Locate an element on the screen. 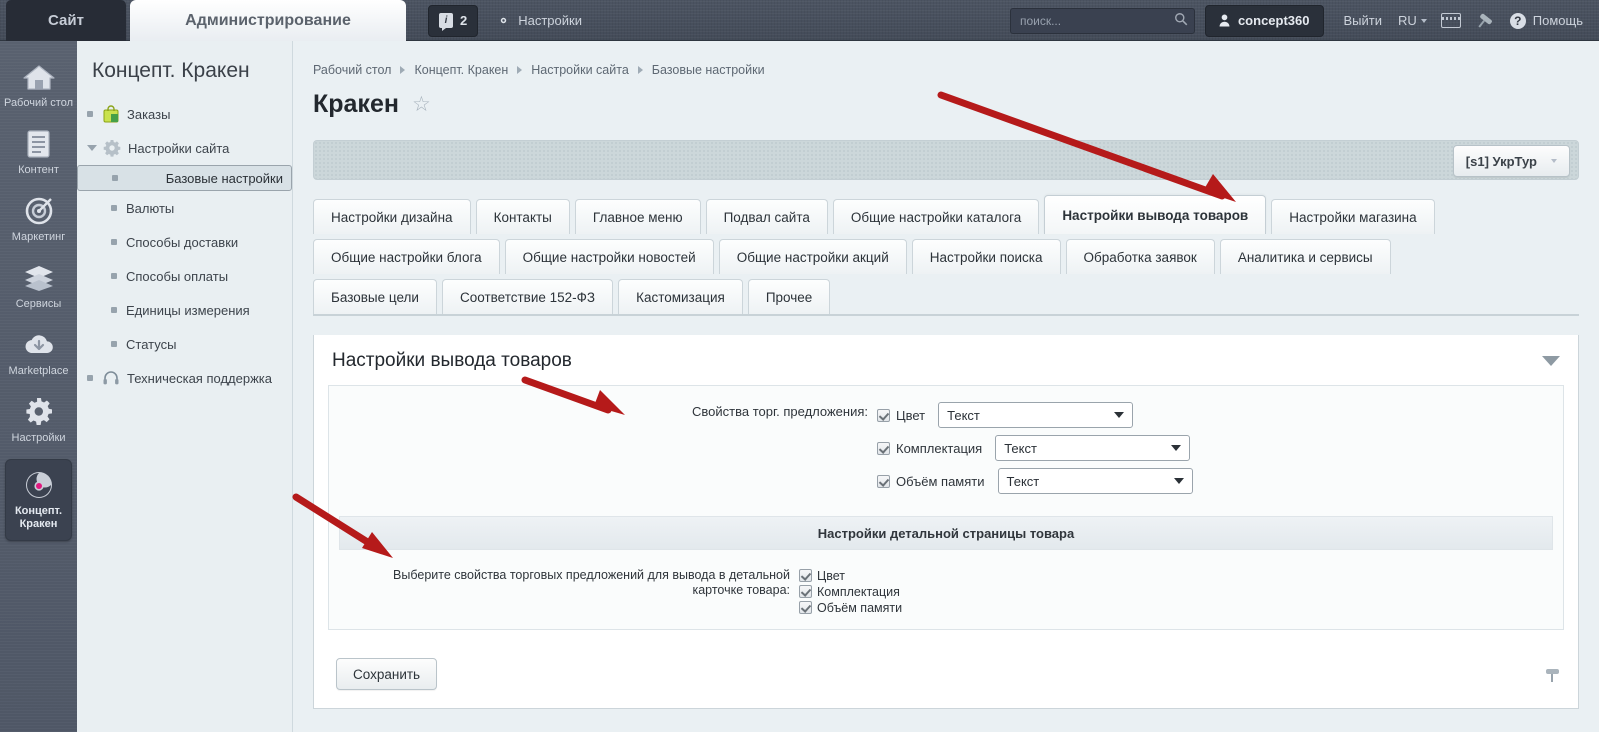 This screenshot has height=732, width=1599. tab-product-output-settings: Настройки вывода товаров is located at coordinates (1155, 214).